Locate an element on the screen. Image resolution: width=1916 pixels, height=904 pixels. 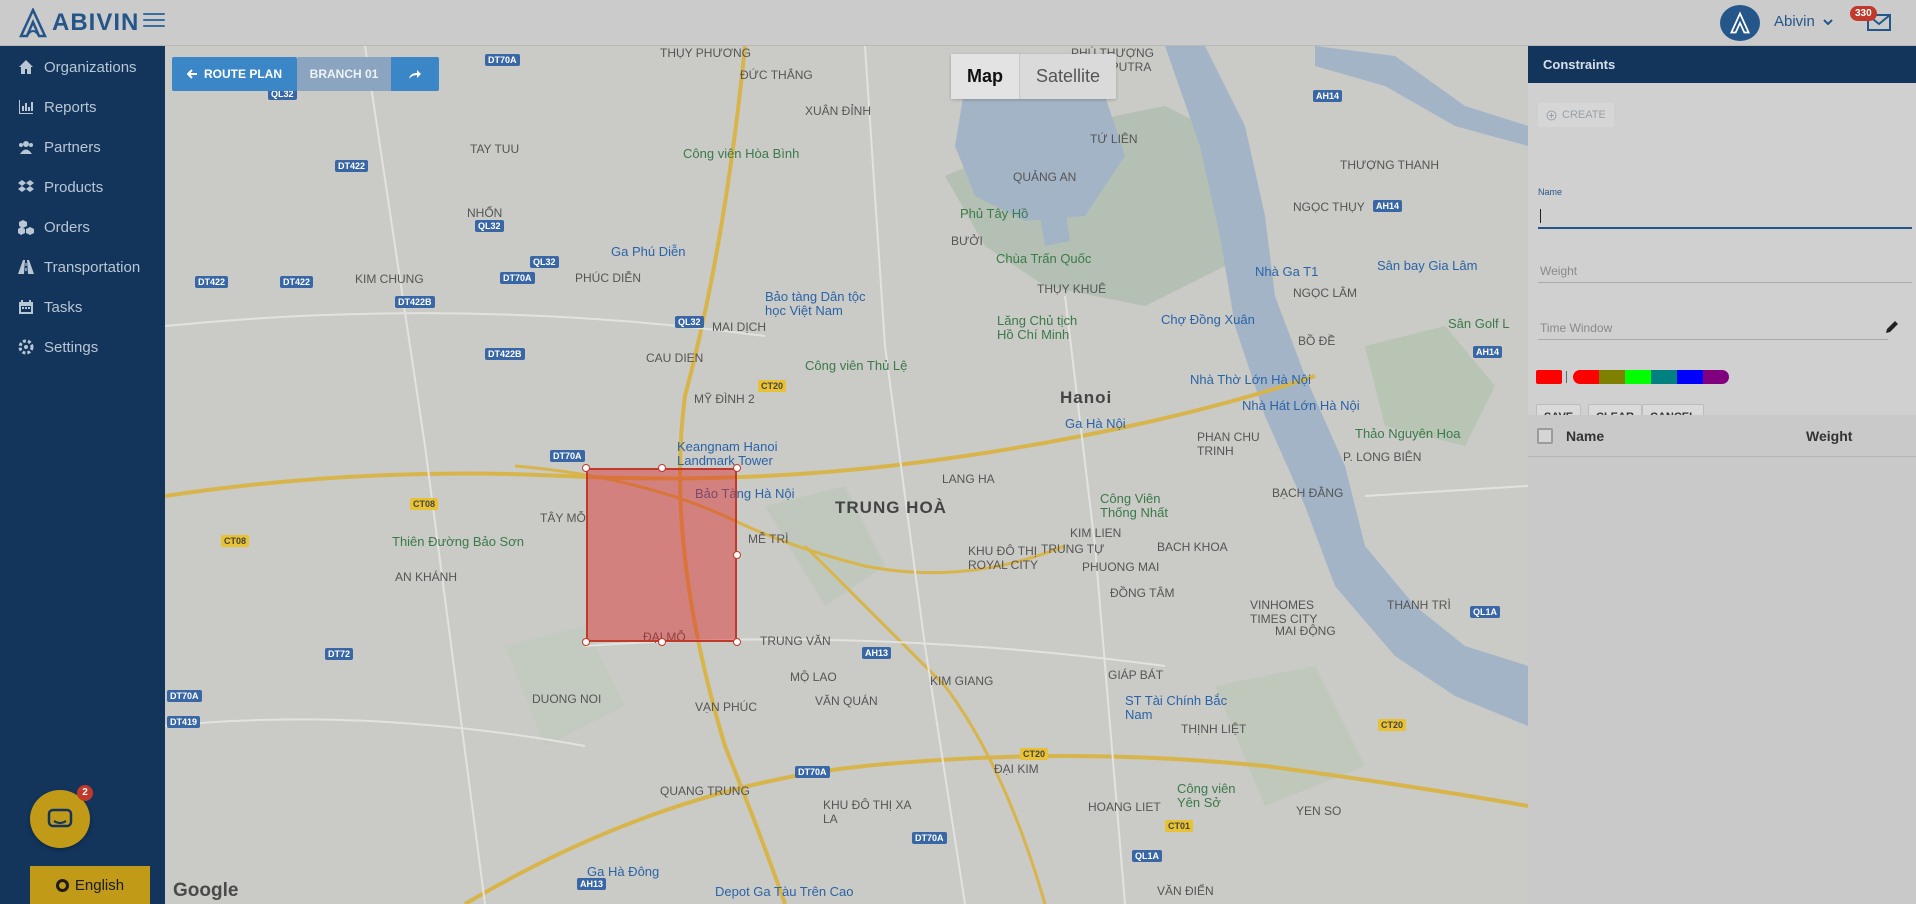
map-label: HOANG LIET is located at coordinates (1124, 807).